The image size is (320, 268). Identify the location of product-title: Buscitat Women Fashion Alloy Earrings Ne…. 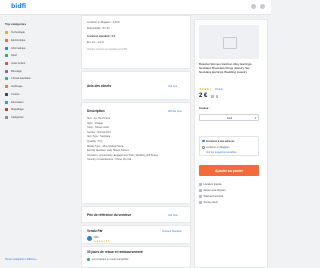
(225, 68).